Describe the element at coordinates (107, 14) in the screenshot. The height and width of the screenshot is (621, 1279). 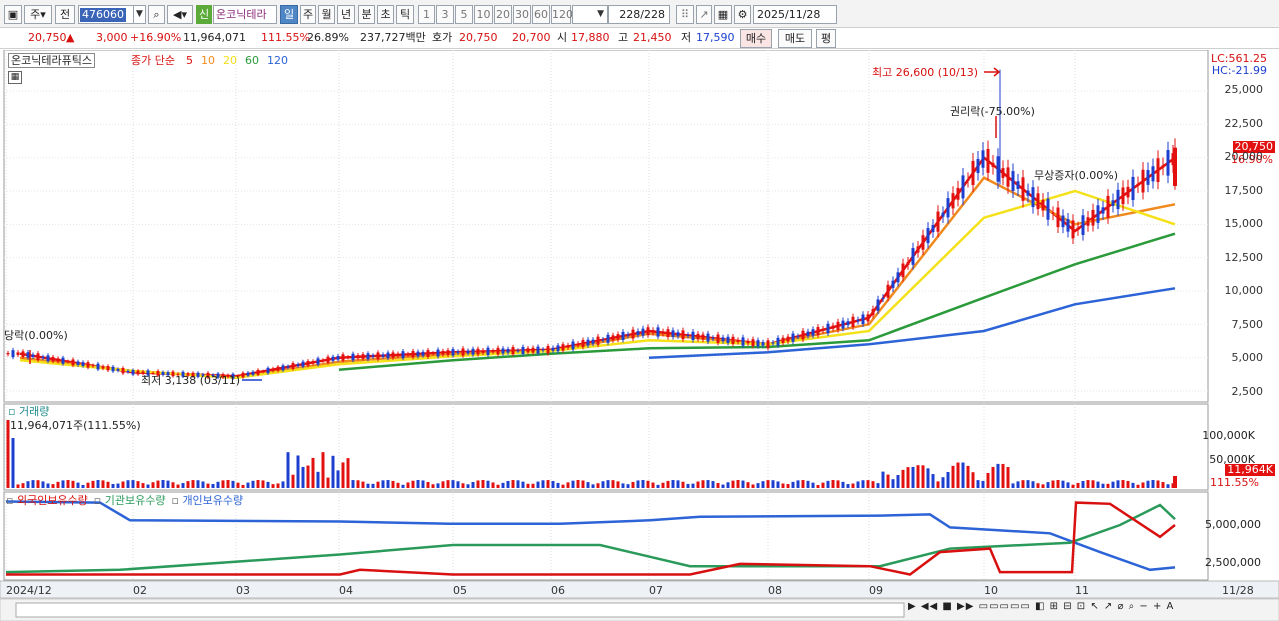
I see `stock-code-input: 476060` at that location.